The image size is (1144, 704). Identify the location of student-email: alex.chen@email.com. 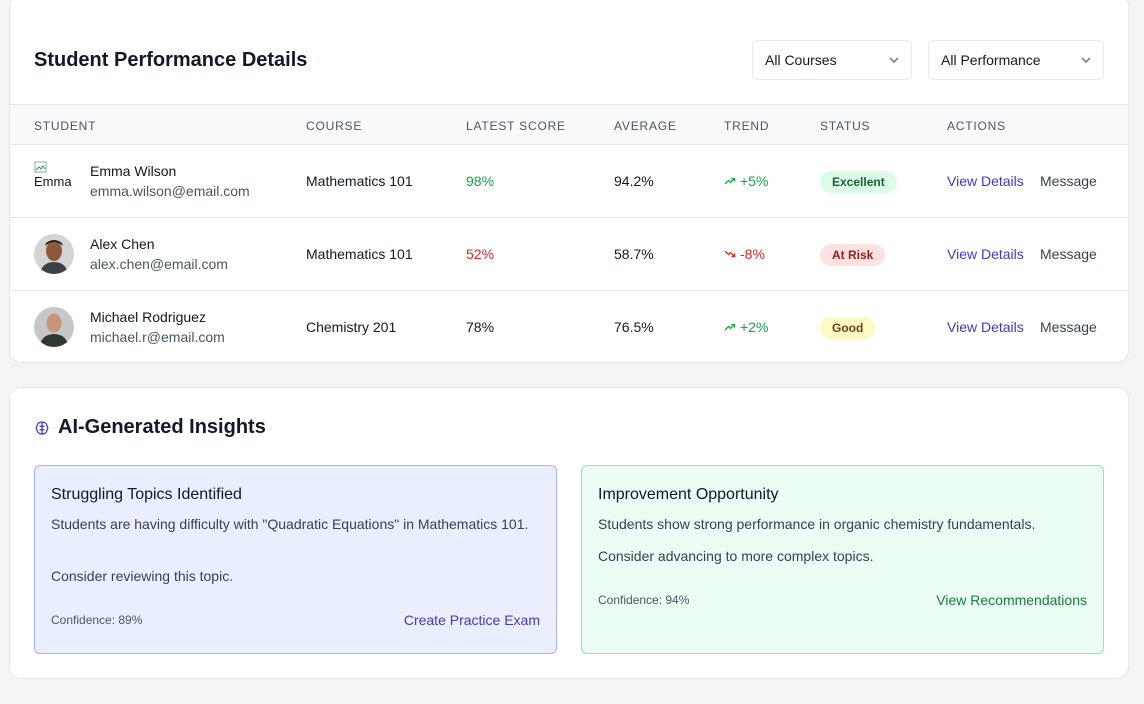
(159, 264).